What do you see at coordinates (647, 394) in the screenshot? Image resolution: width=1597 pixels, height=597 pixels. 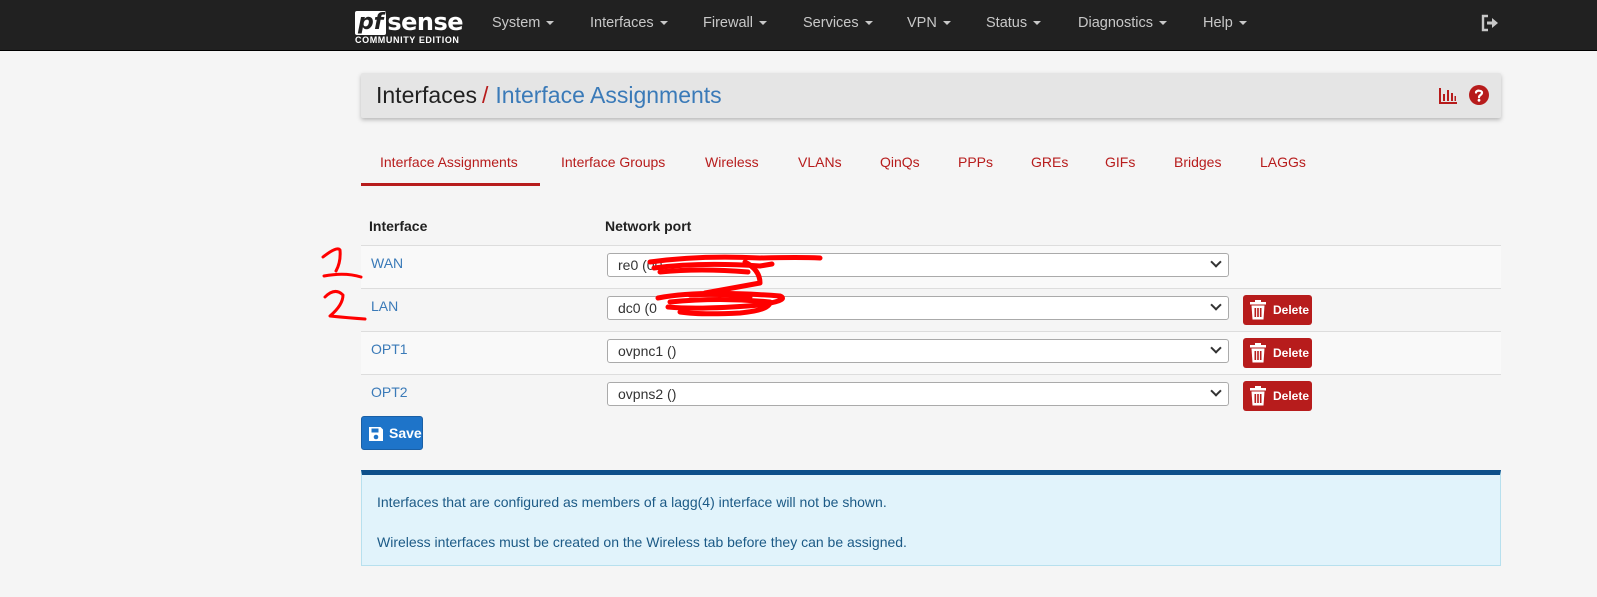 I see `select-value: ovpns2 ()` at bounding box center [647, 394].